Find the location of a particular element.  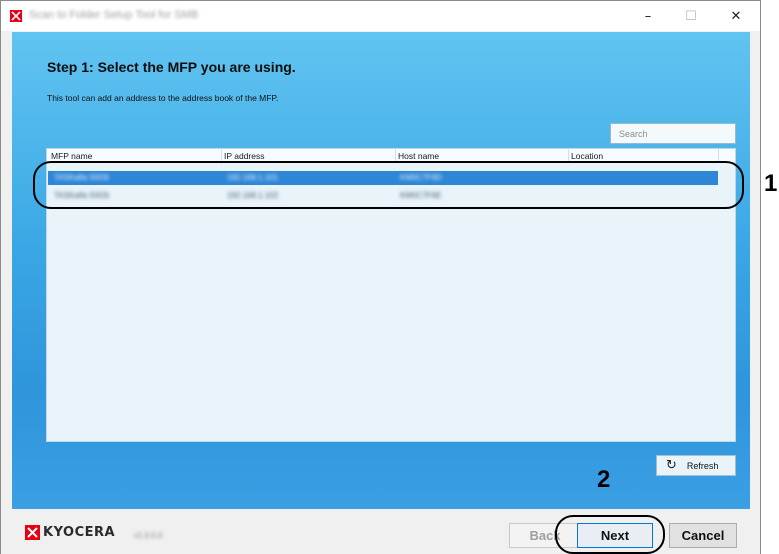

cancel-button: Cancel is located at coordinates (703, 535).